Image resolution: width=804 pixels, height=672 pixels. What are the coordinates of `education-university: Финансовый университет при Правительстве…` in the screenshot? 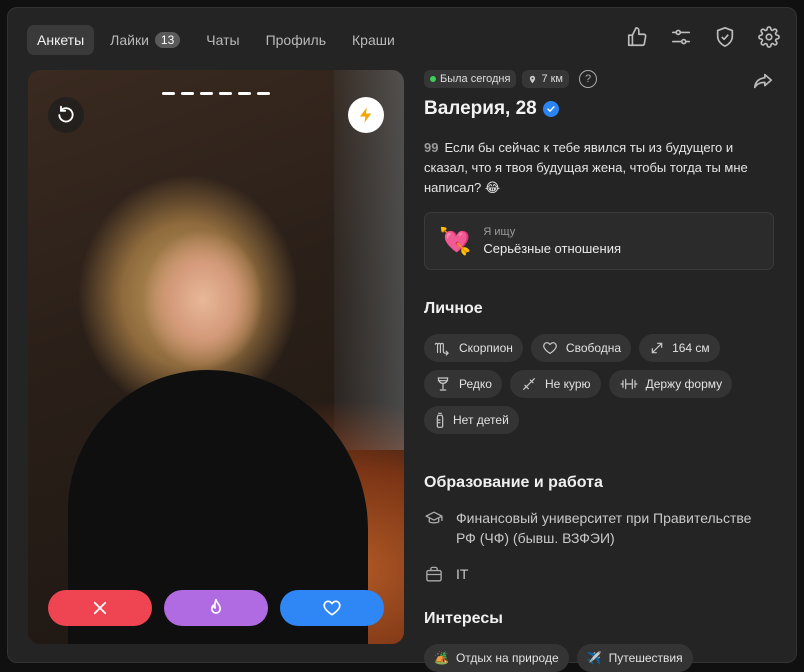 It's located at (599, 528).